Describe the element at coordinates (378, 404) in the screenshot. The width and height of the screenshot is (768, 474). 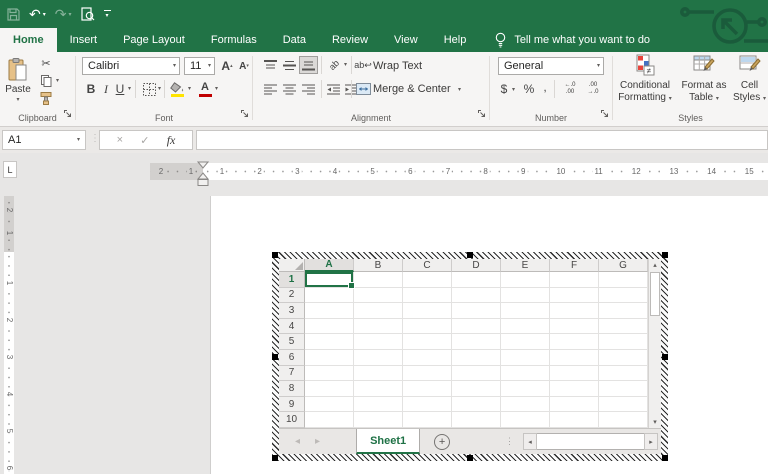
I see `cell-b9` at that location.